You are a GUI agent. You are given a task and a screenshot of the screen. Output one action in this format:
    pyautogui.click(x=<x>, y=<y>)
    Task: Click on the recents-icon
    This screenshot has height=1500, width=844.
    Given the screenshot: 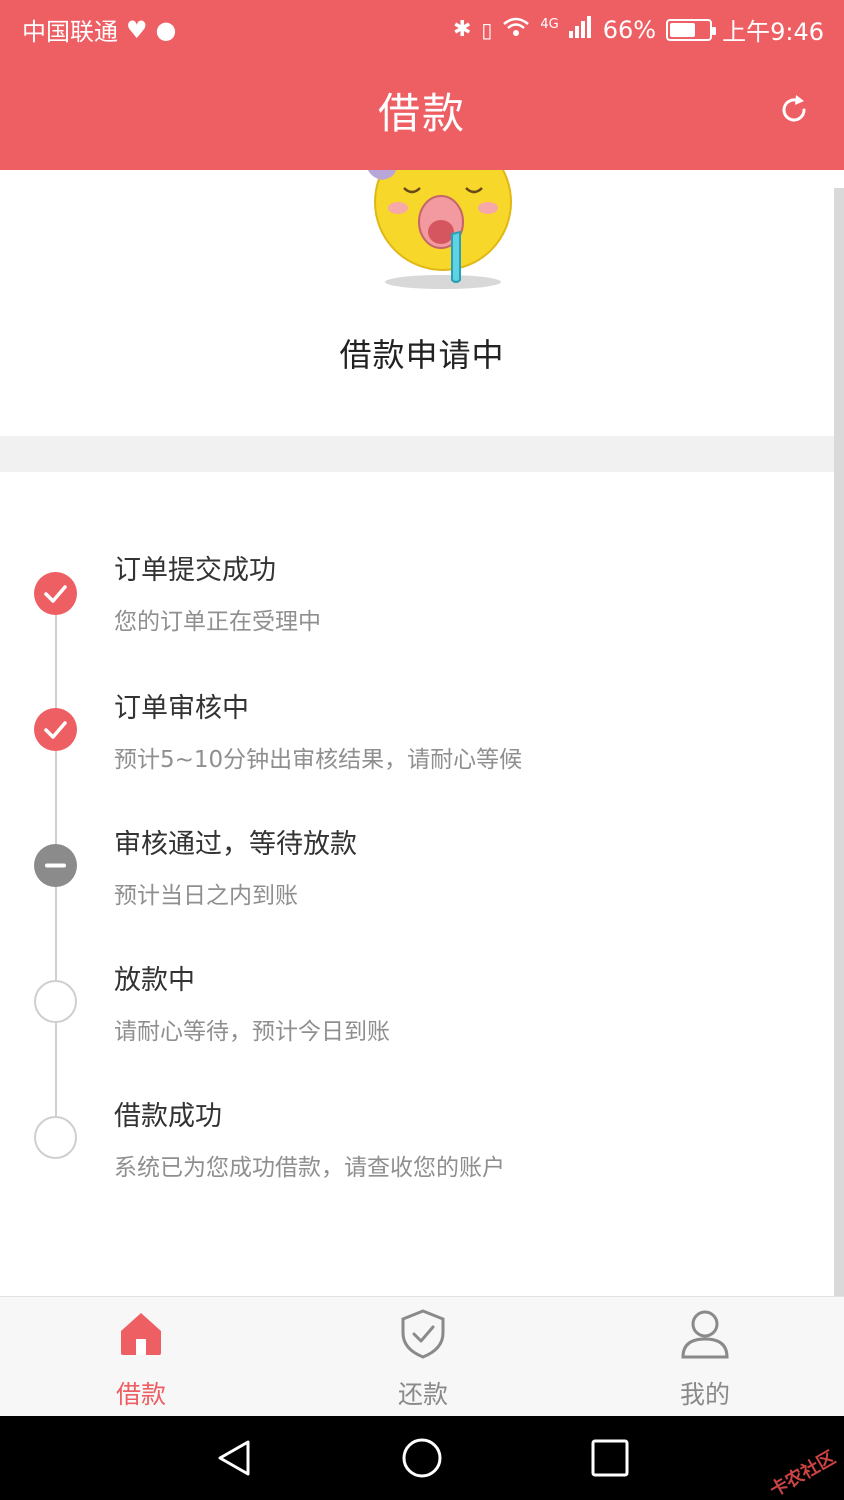 What is the action you would take?
    pyautogui.click(x=610, y=1458)
    